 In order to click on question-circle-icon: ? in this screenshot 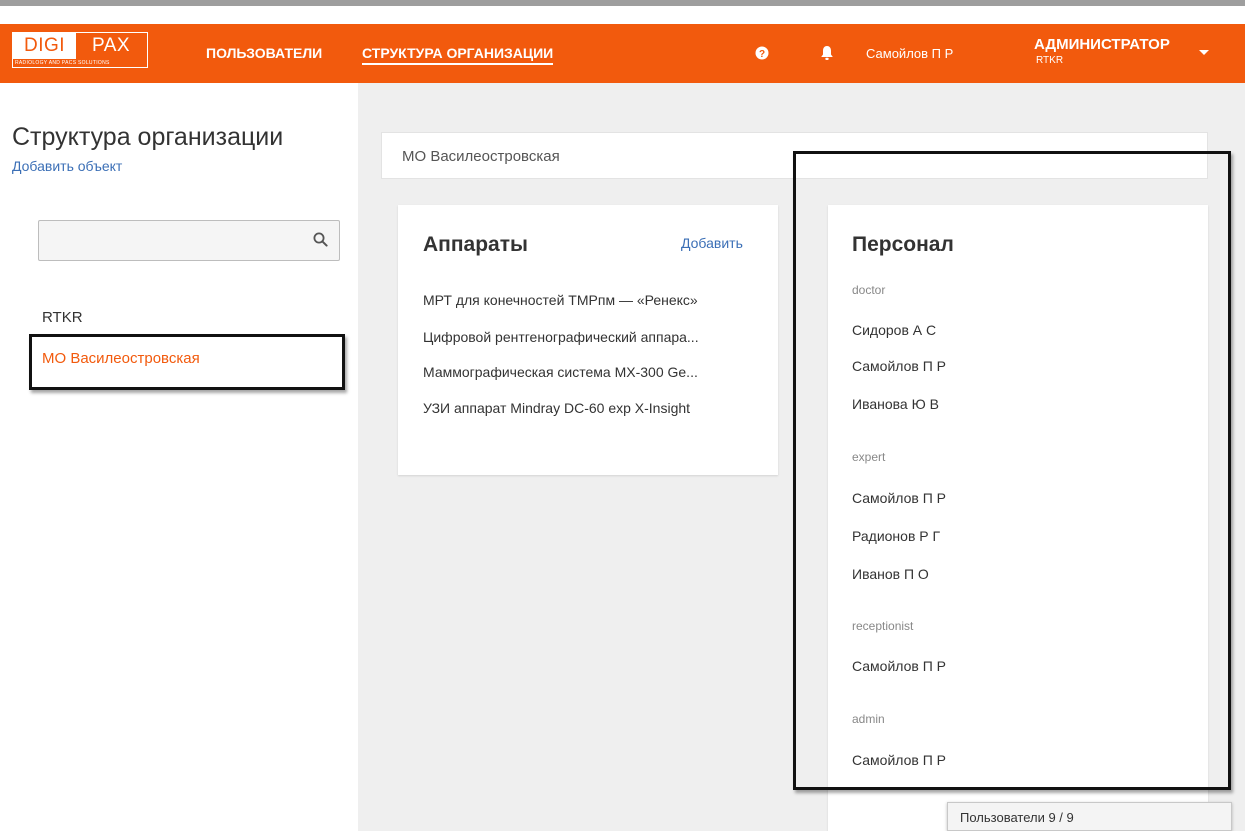, I will do `click(762, 55)`.